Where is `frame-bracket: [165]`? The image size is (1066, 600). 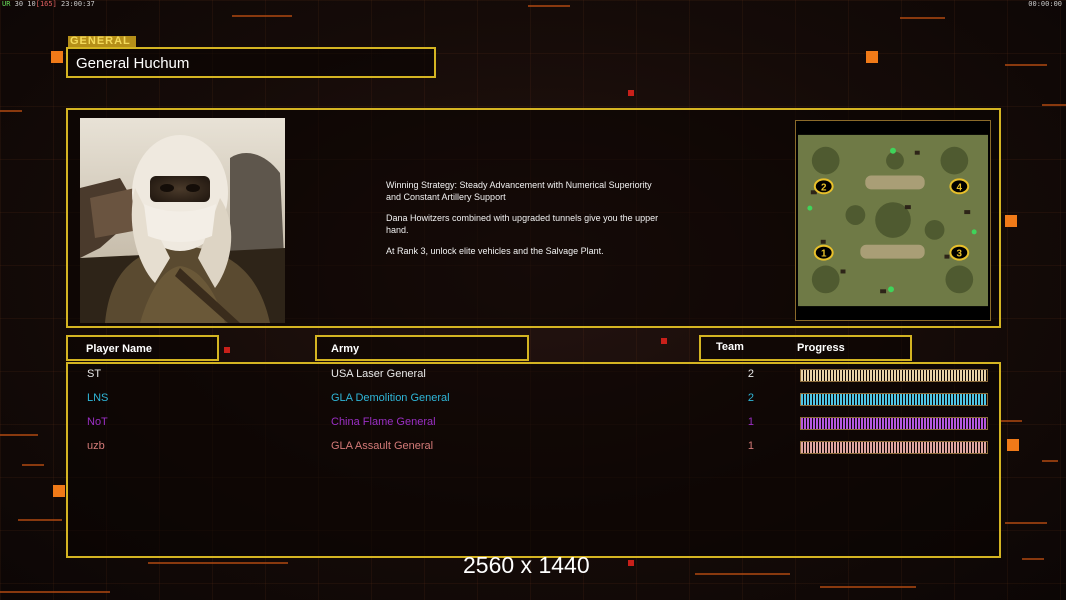
frame-bracket: [165] is located at coordinates (46, 4).